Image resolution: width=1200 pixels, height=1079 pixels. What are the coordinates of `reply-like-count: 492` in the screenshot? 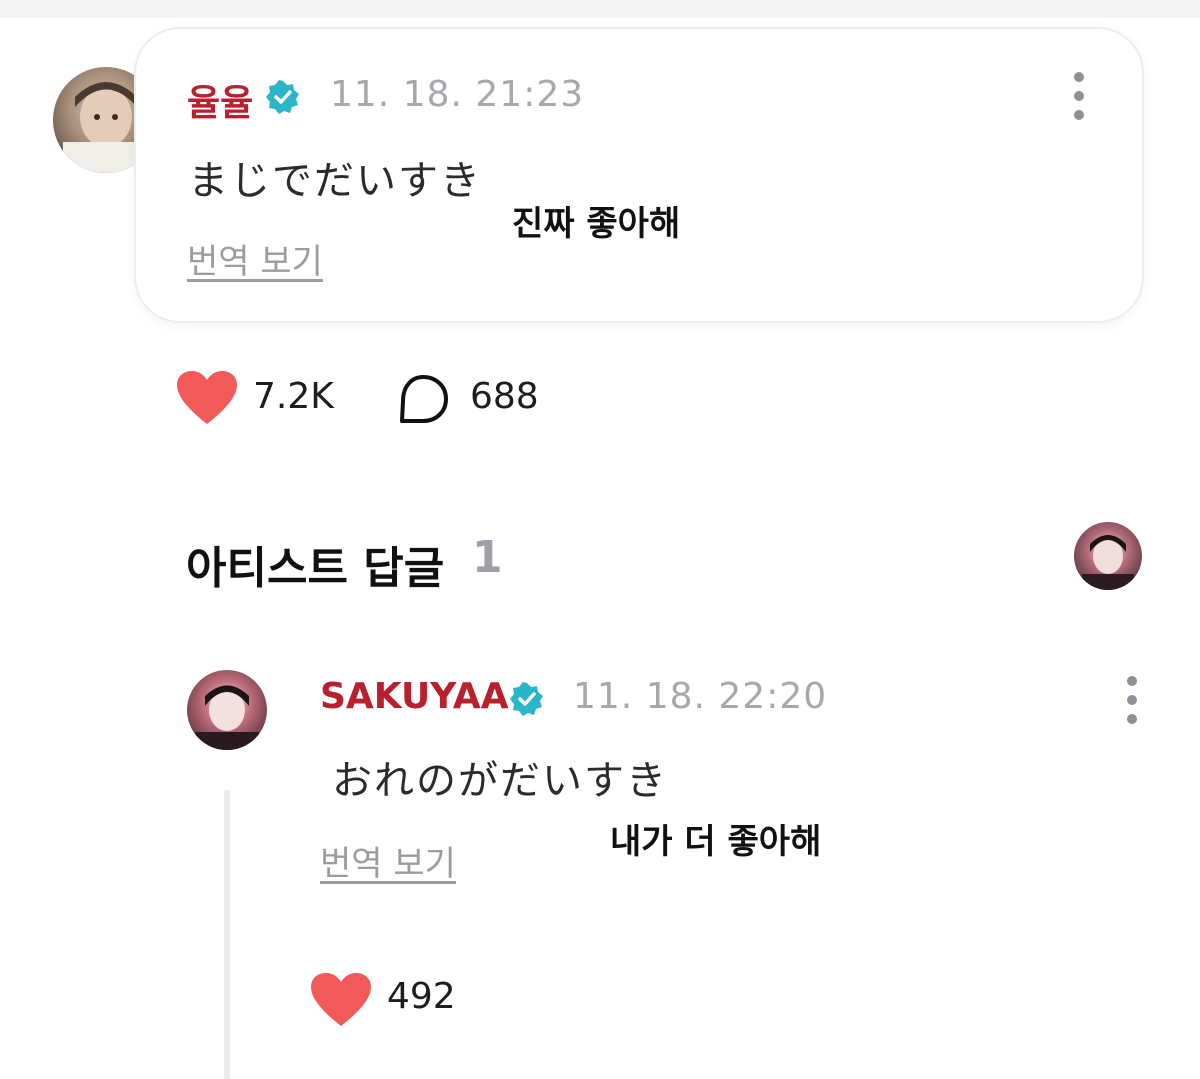 It's located at (421, 996).